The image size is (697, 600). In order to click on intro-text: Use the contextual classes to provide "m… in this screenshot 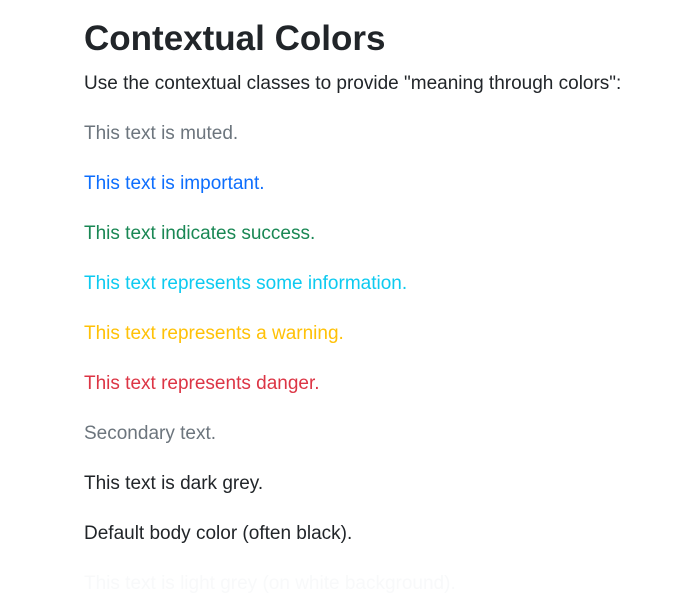, I will do `click(353, 83)`.